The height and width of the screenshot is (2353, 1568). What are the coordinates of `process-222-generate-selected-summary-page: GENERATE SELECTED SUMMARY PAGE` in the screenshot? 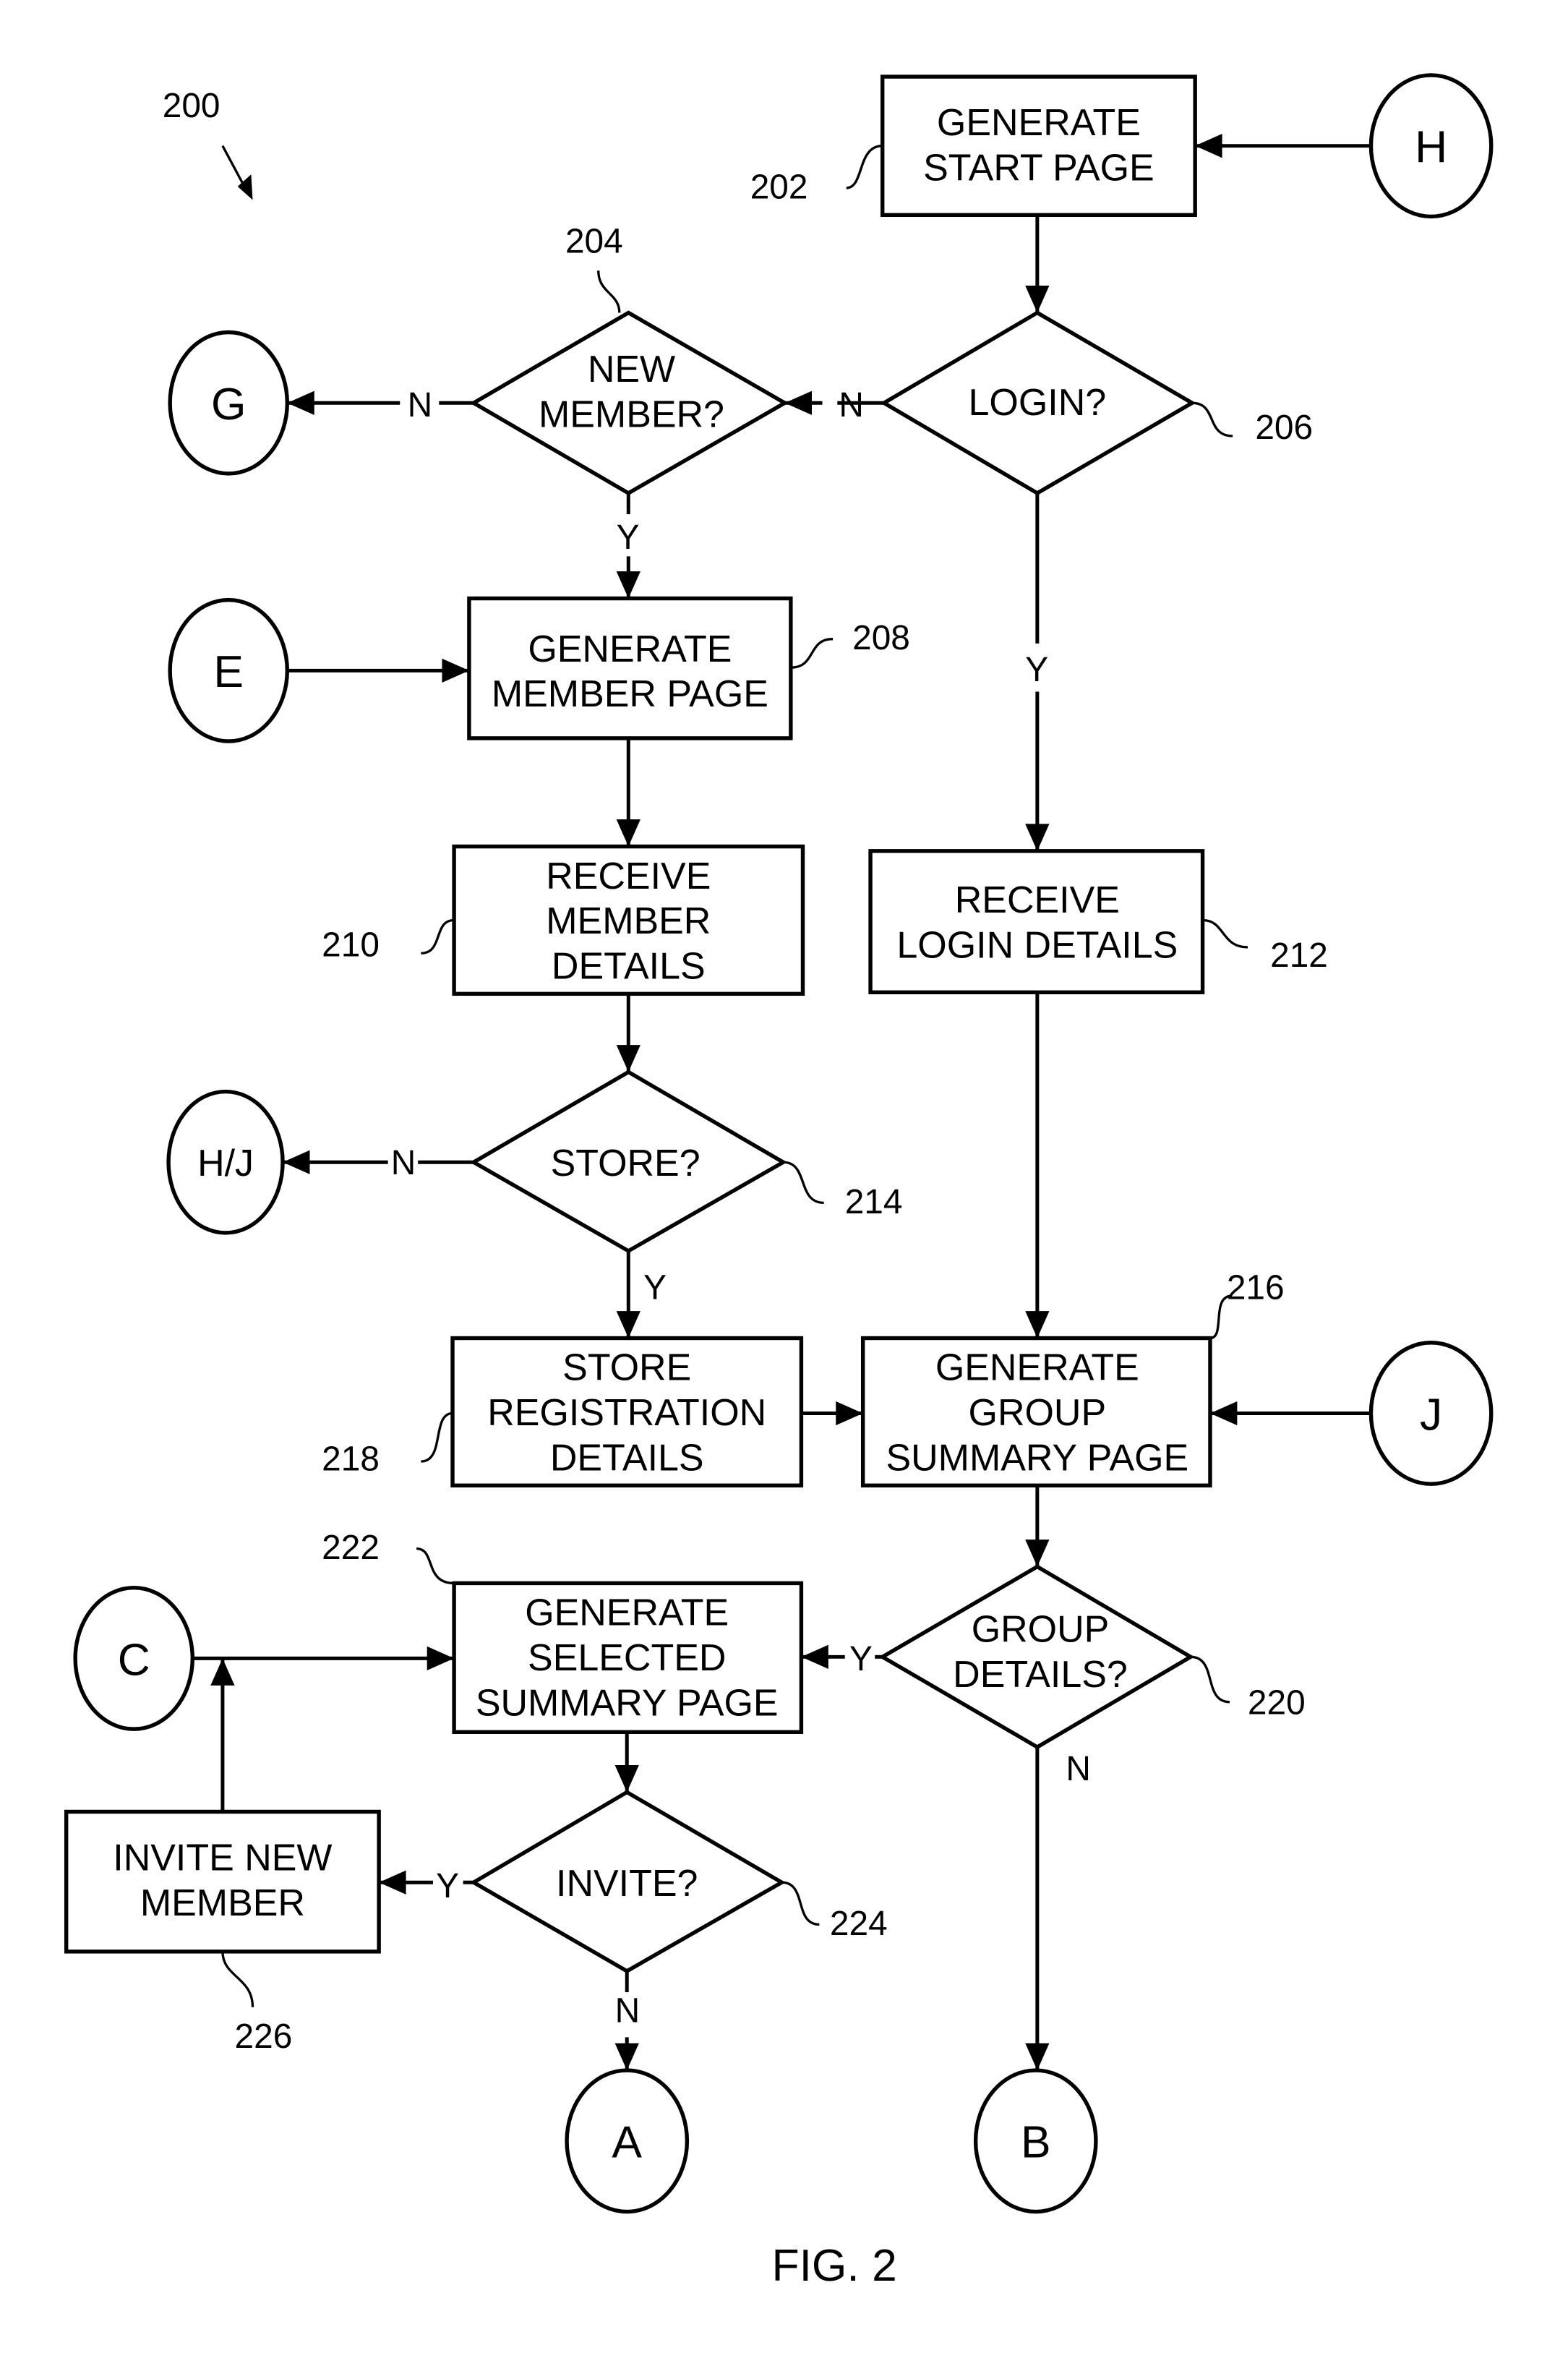 It's located at (628, 1658).